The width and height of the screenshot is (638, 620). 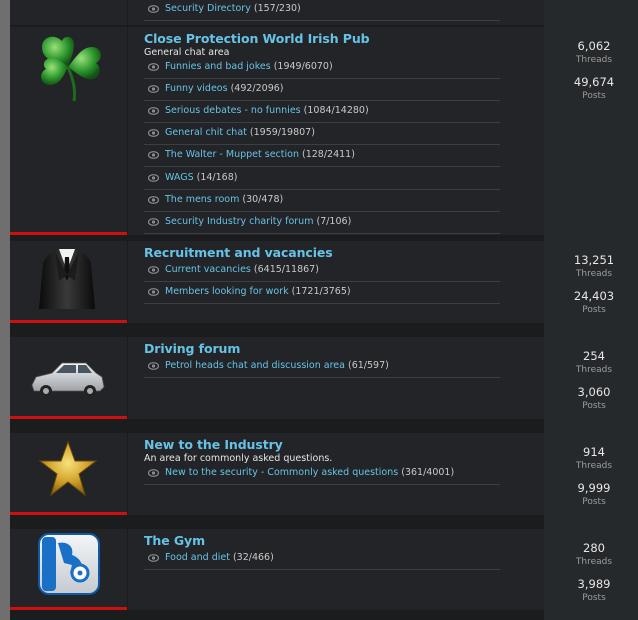 I want to click on subforum-count: (1949/6070), so click(x=303, y=66).